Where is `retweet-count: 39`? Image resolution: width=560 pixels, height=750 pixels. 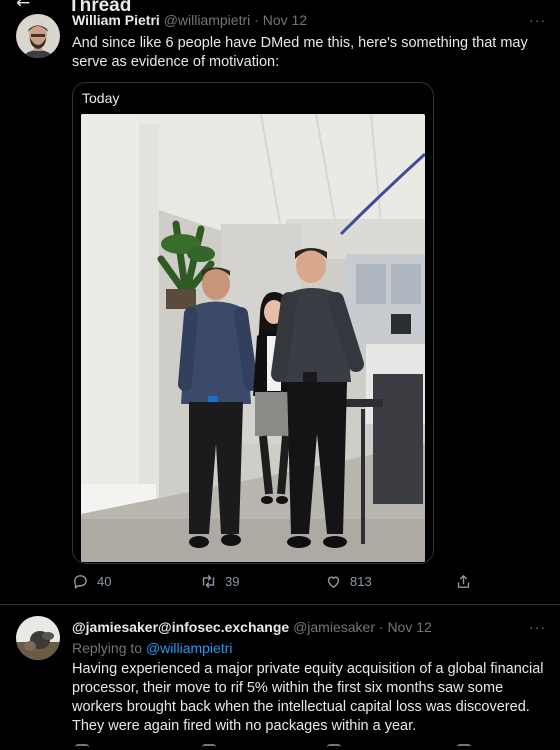 retweet-count: 39 is located at coordinates (232, 581).